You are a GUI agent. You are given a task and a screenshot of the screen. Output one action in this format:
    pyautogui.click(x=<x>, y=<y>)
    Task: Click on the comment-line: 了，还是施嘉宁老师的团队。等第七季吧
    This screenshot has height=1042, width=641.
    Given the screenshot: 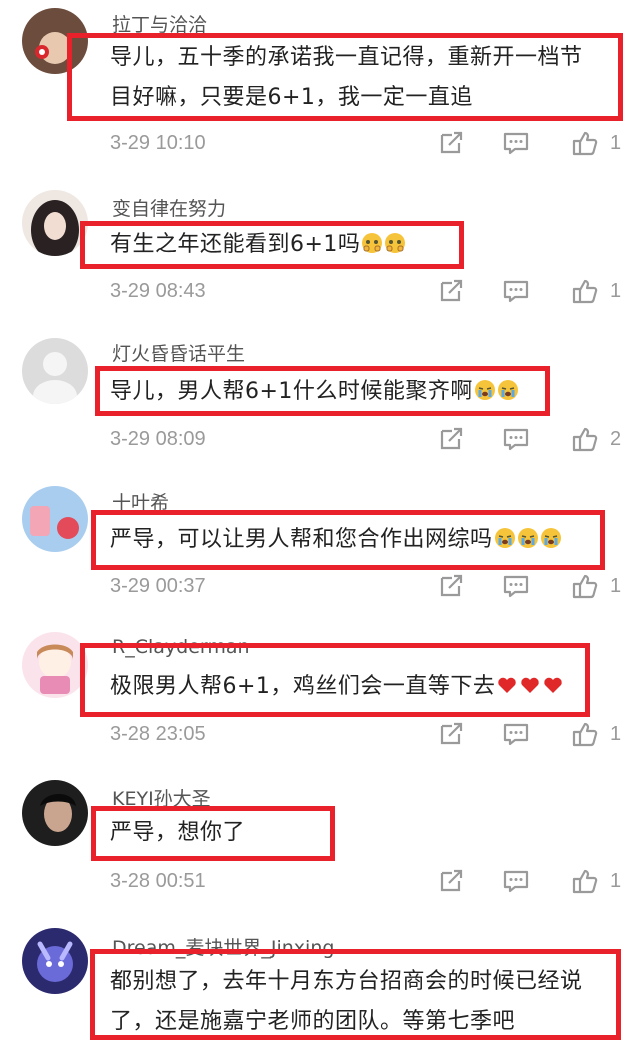 What is the action you would take?
    pyautogui.click(x=313, y=1021)
    